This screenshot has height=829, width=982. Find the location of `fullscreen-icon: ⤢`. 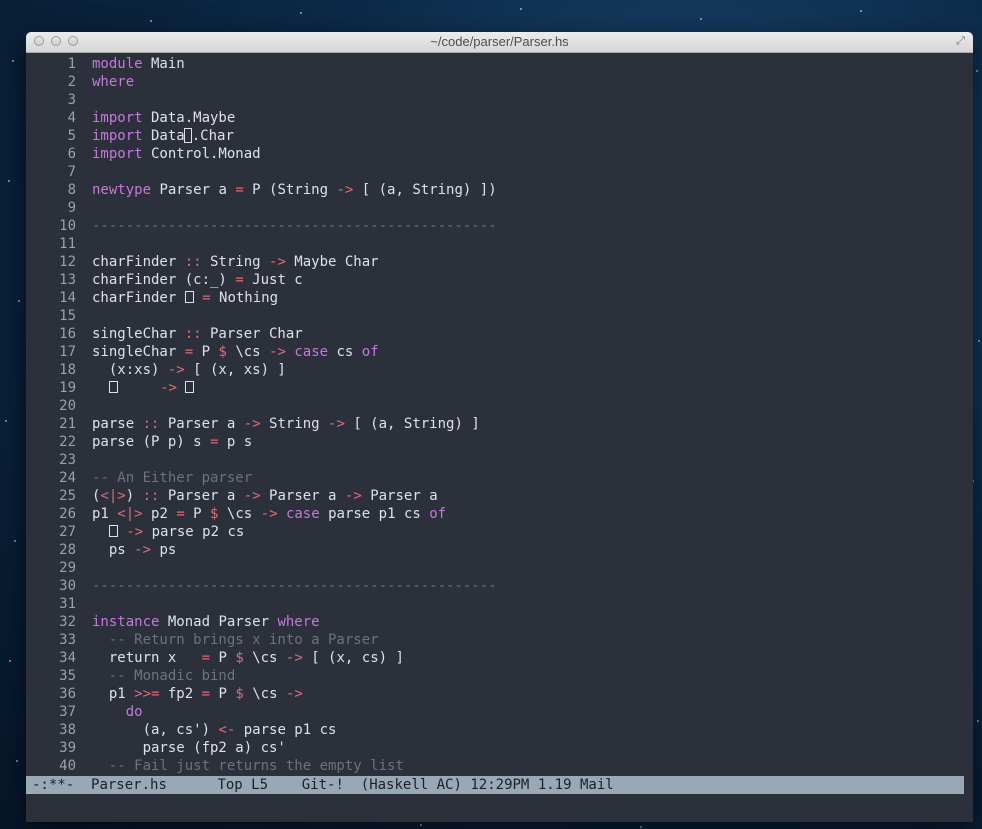

fullscreen-icon: ⤢ is located at coordinates (960, 41).